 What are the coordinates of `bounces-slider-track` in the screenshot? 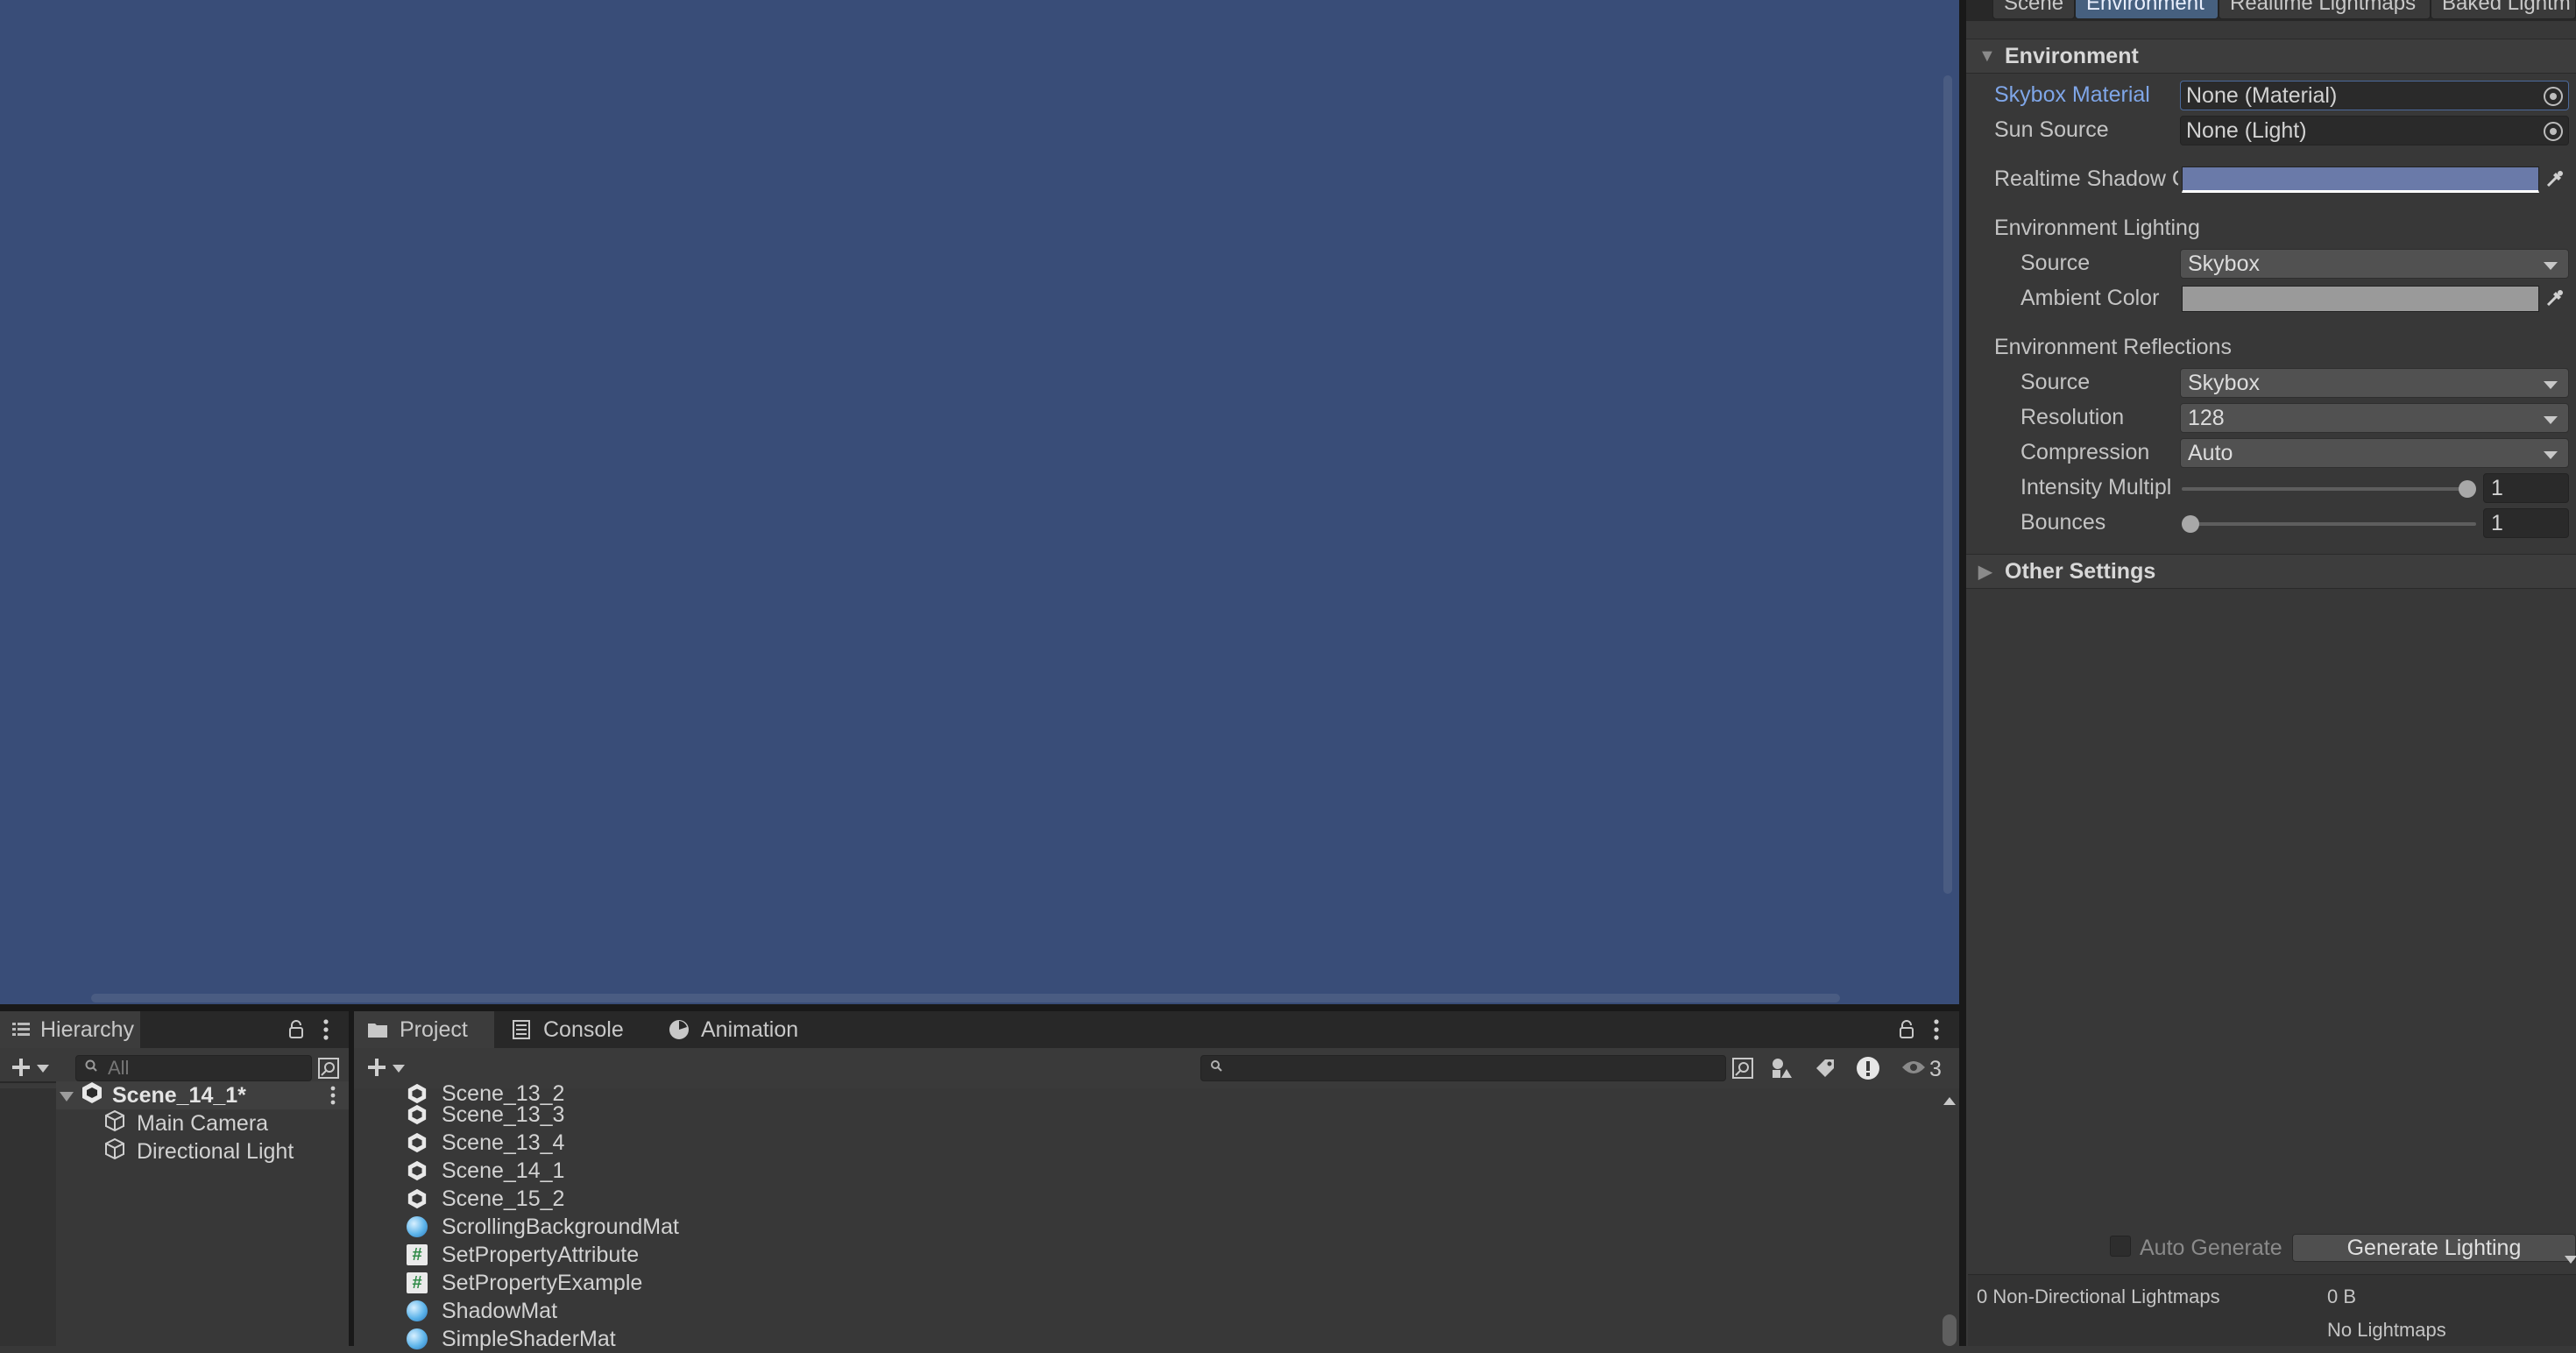 It's located at (2329, 524).